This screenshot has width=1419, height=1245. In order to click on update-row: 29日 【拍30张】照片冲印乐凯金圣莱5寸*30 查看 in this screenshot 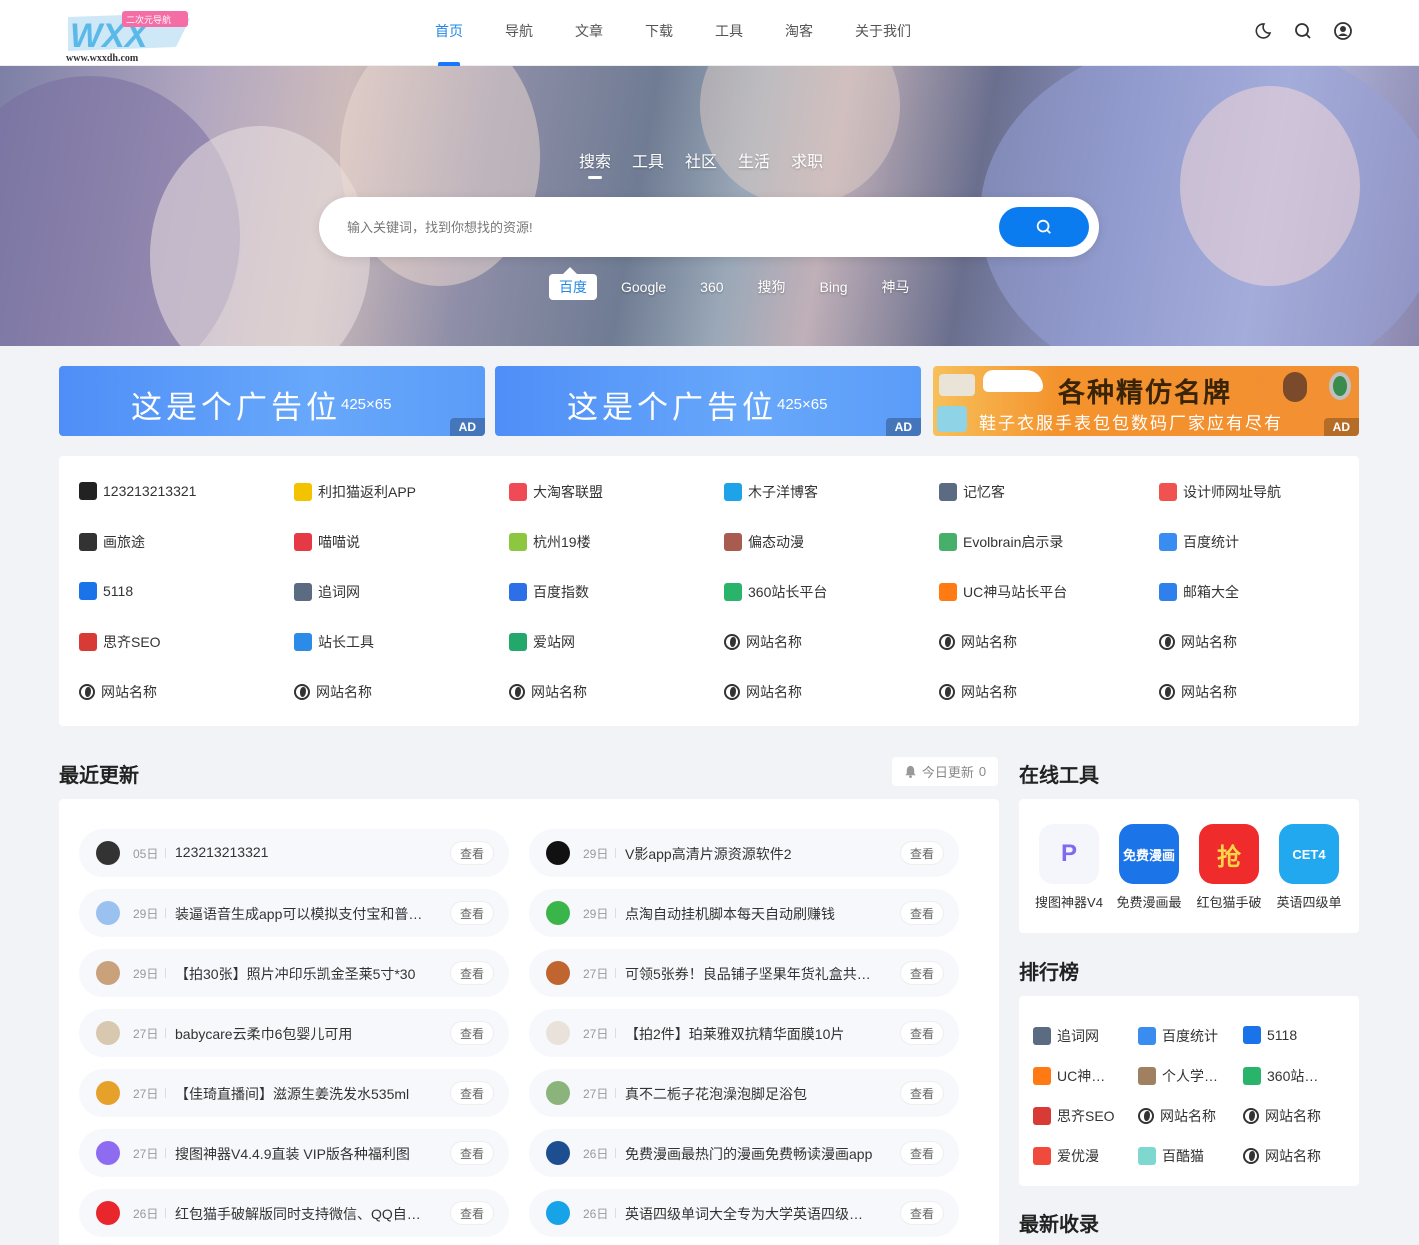, I will do `click(294, 973)`.